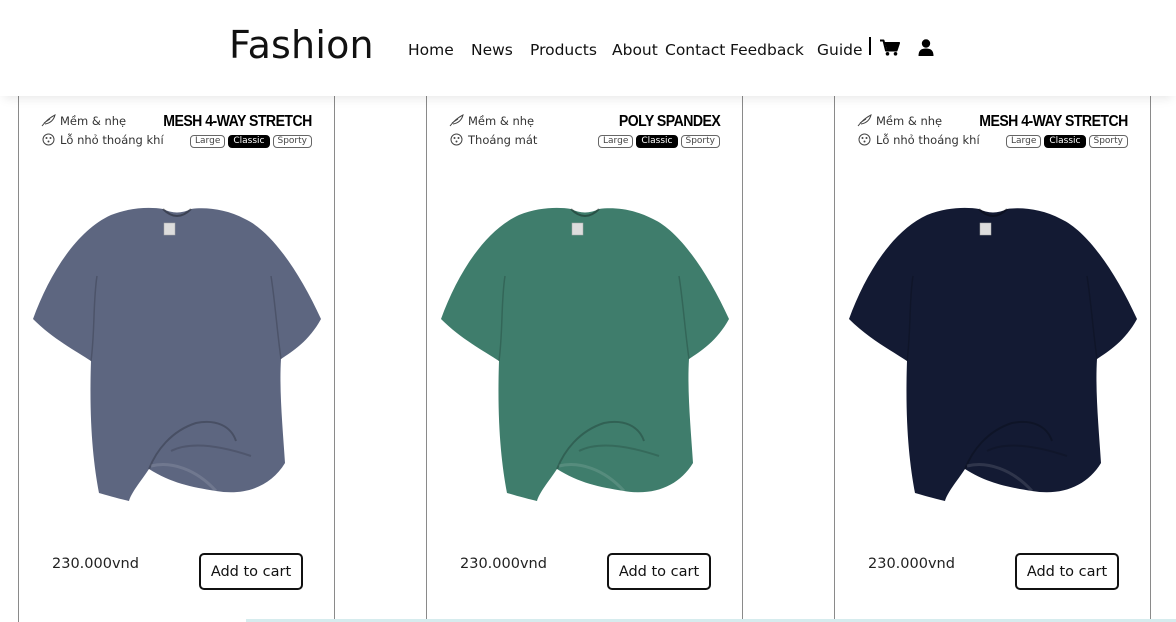 This screenshot has height=622, width=1176. Describe the element at coordinates (695, 50) in the screenshot. I see `nav-contact: Contact` at that location.